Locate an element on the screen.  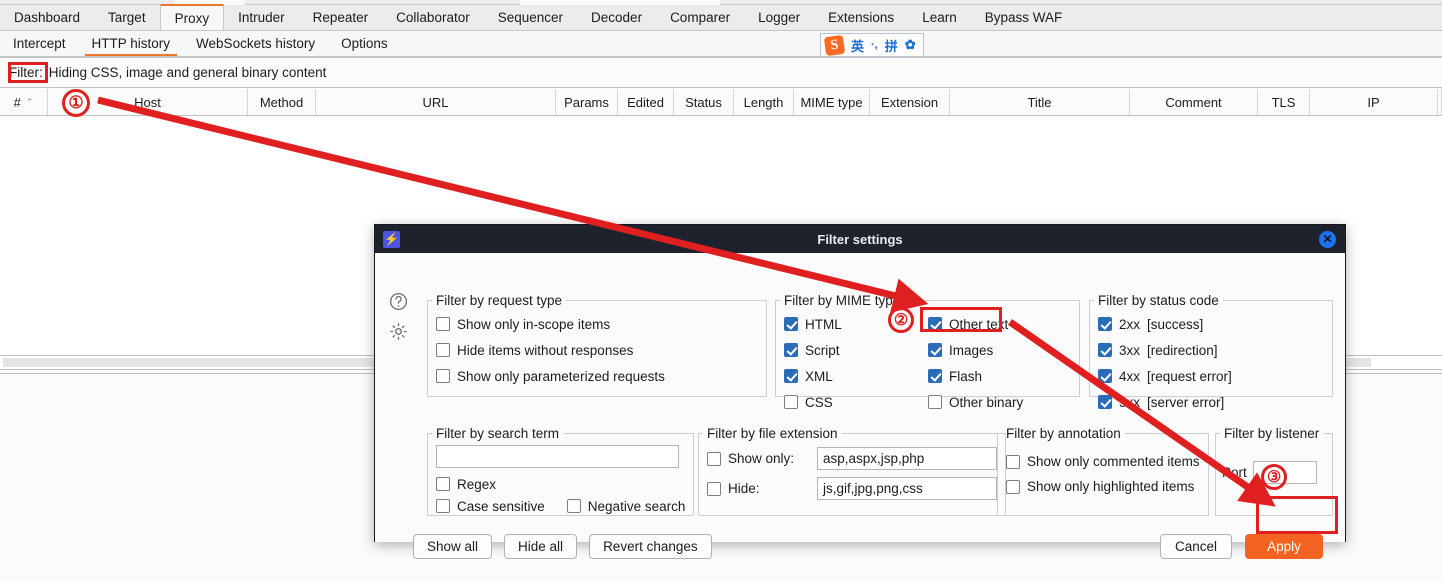
sogou-ime-toolbar: S 英 ·, 拼 ✿ is located at coordinates (872, 45).